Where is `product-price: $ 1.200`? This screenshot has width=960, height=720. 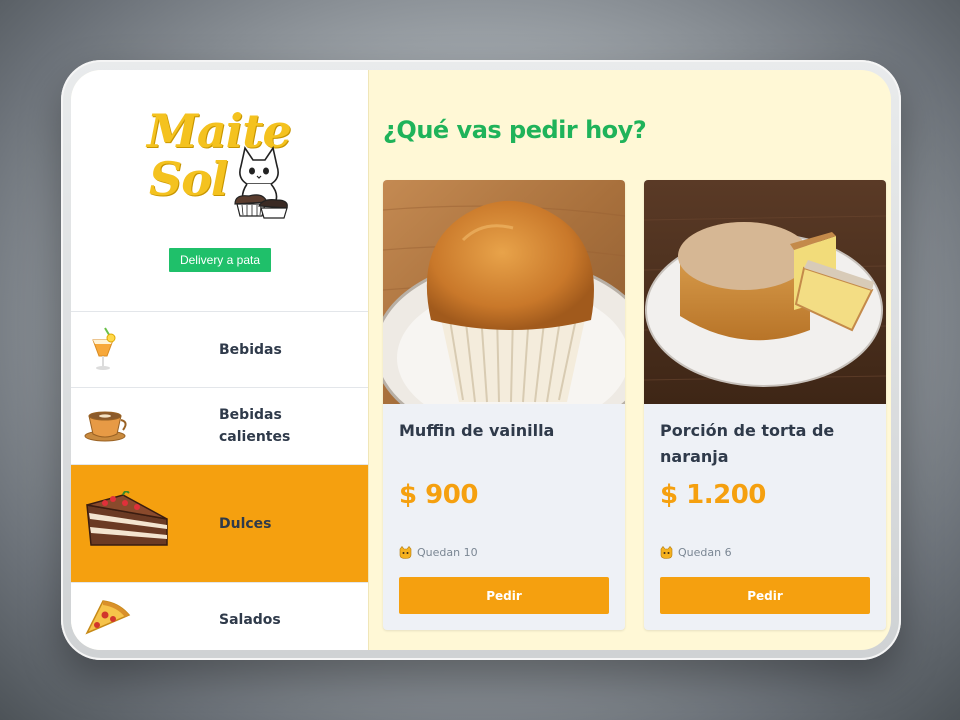 product-price: $ 1.200 is located at coordinates (713, 495).